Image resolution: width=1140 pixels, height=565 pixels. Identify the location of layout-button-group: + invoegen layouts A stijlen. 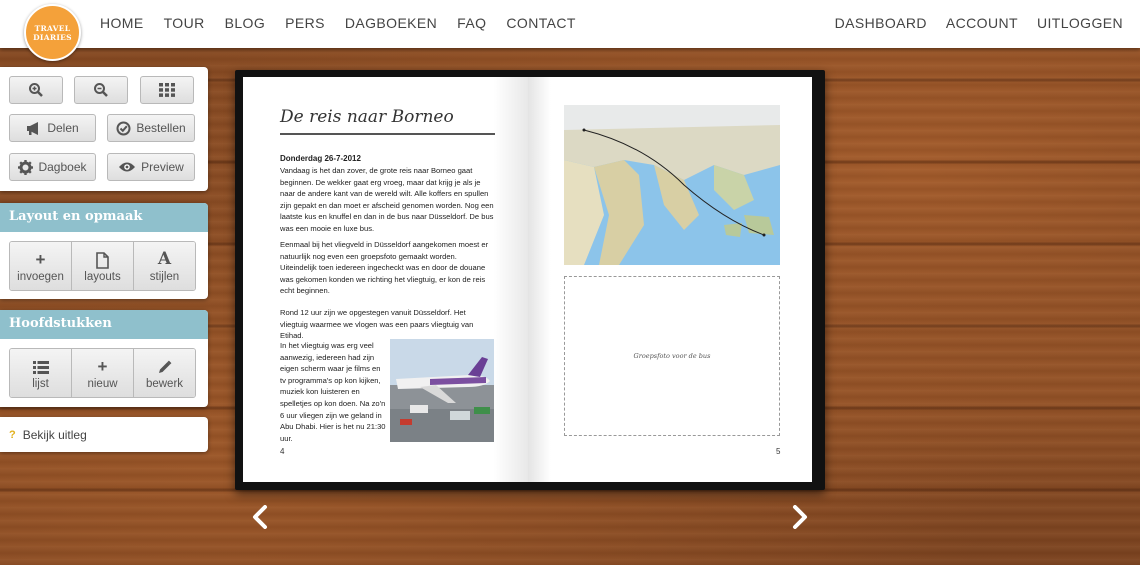
(102, 266).